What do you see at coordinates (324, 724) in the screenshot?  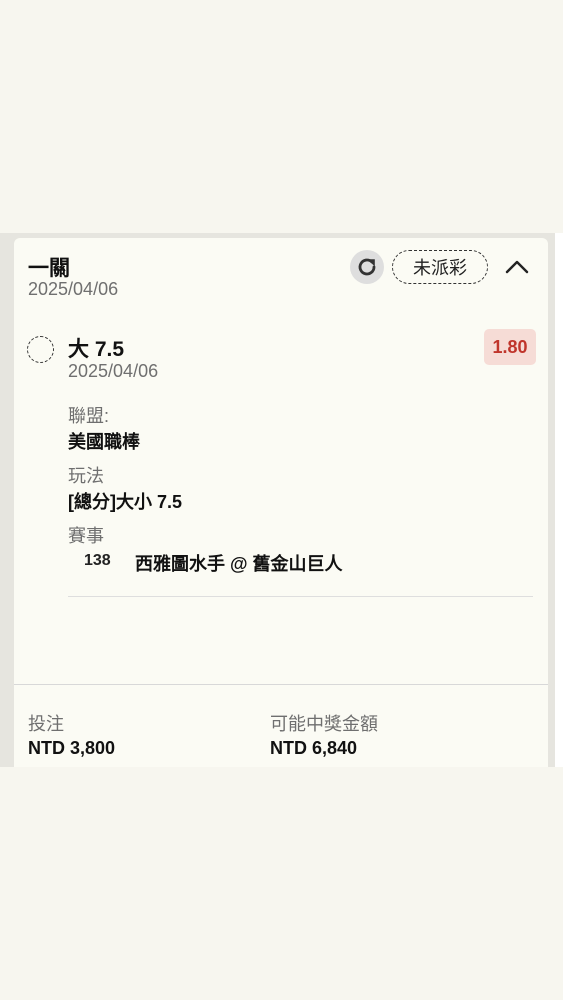 I see `payout-label: 可能中獎金額` at bounding box center [324, 724].